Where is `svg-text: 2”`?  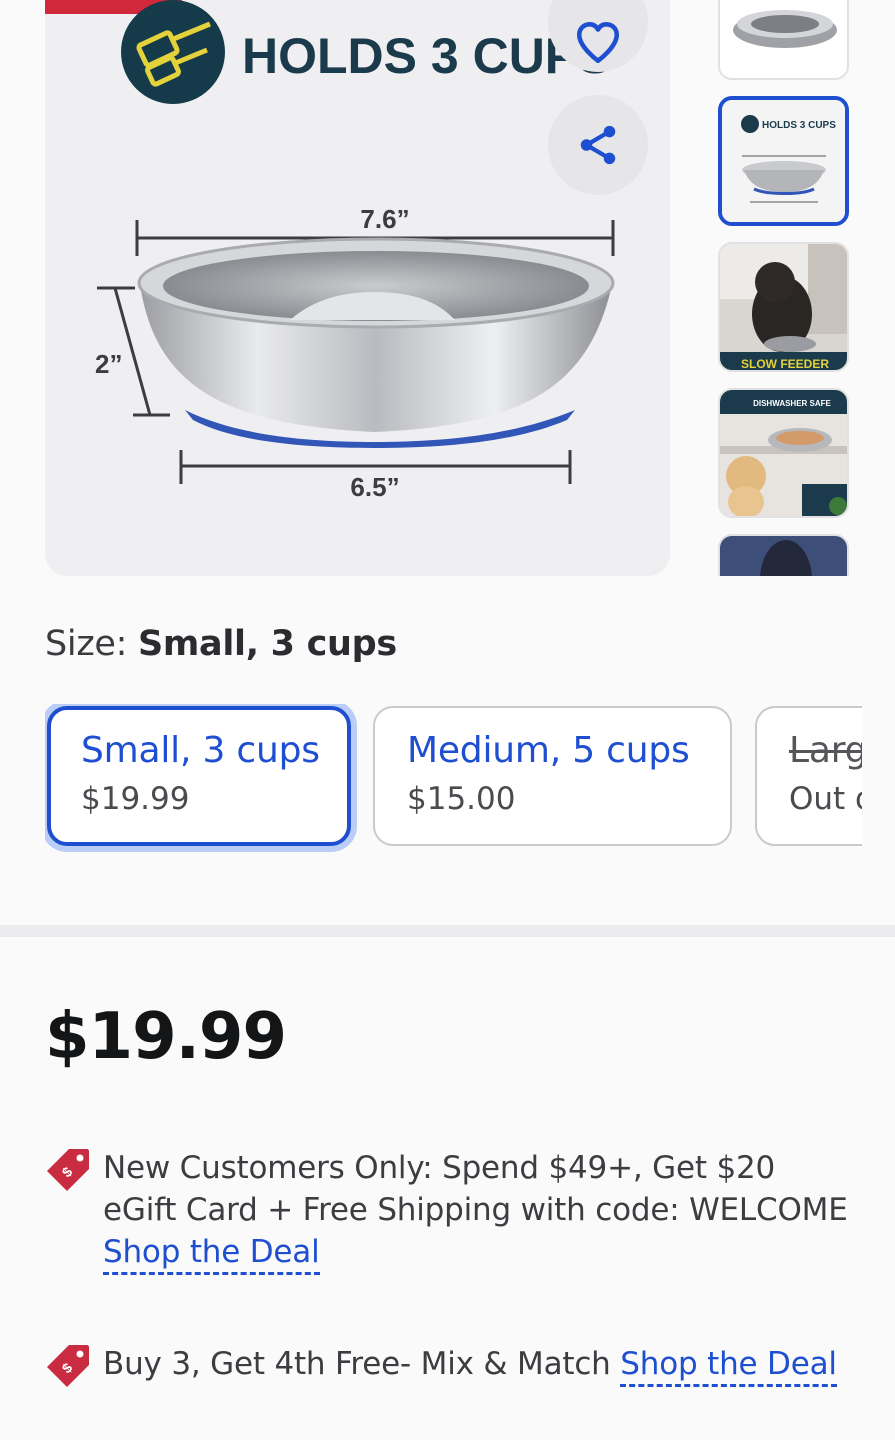
svg-text: 2” is located at coordinates (108, 364).